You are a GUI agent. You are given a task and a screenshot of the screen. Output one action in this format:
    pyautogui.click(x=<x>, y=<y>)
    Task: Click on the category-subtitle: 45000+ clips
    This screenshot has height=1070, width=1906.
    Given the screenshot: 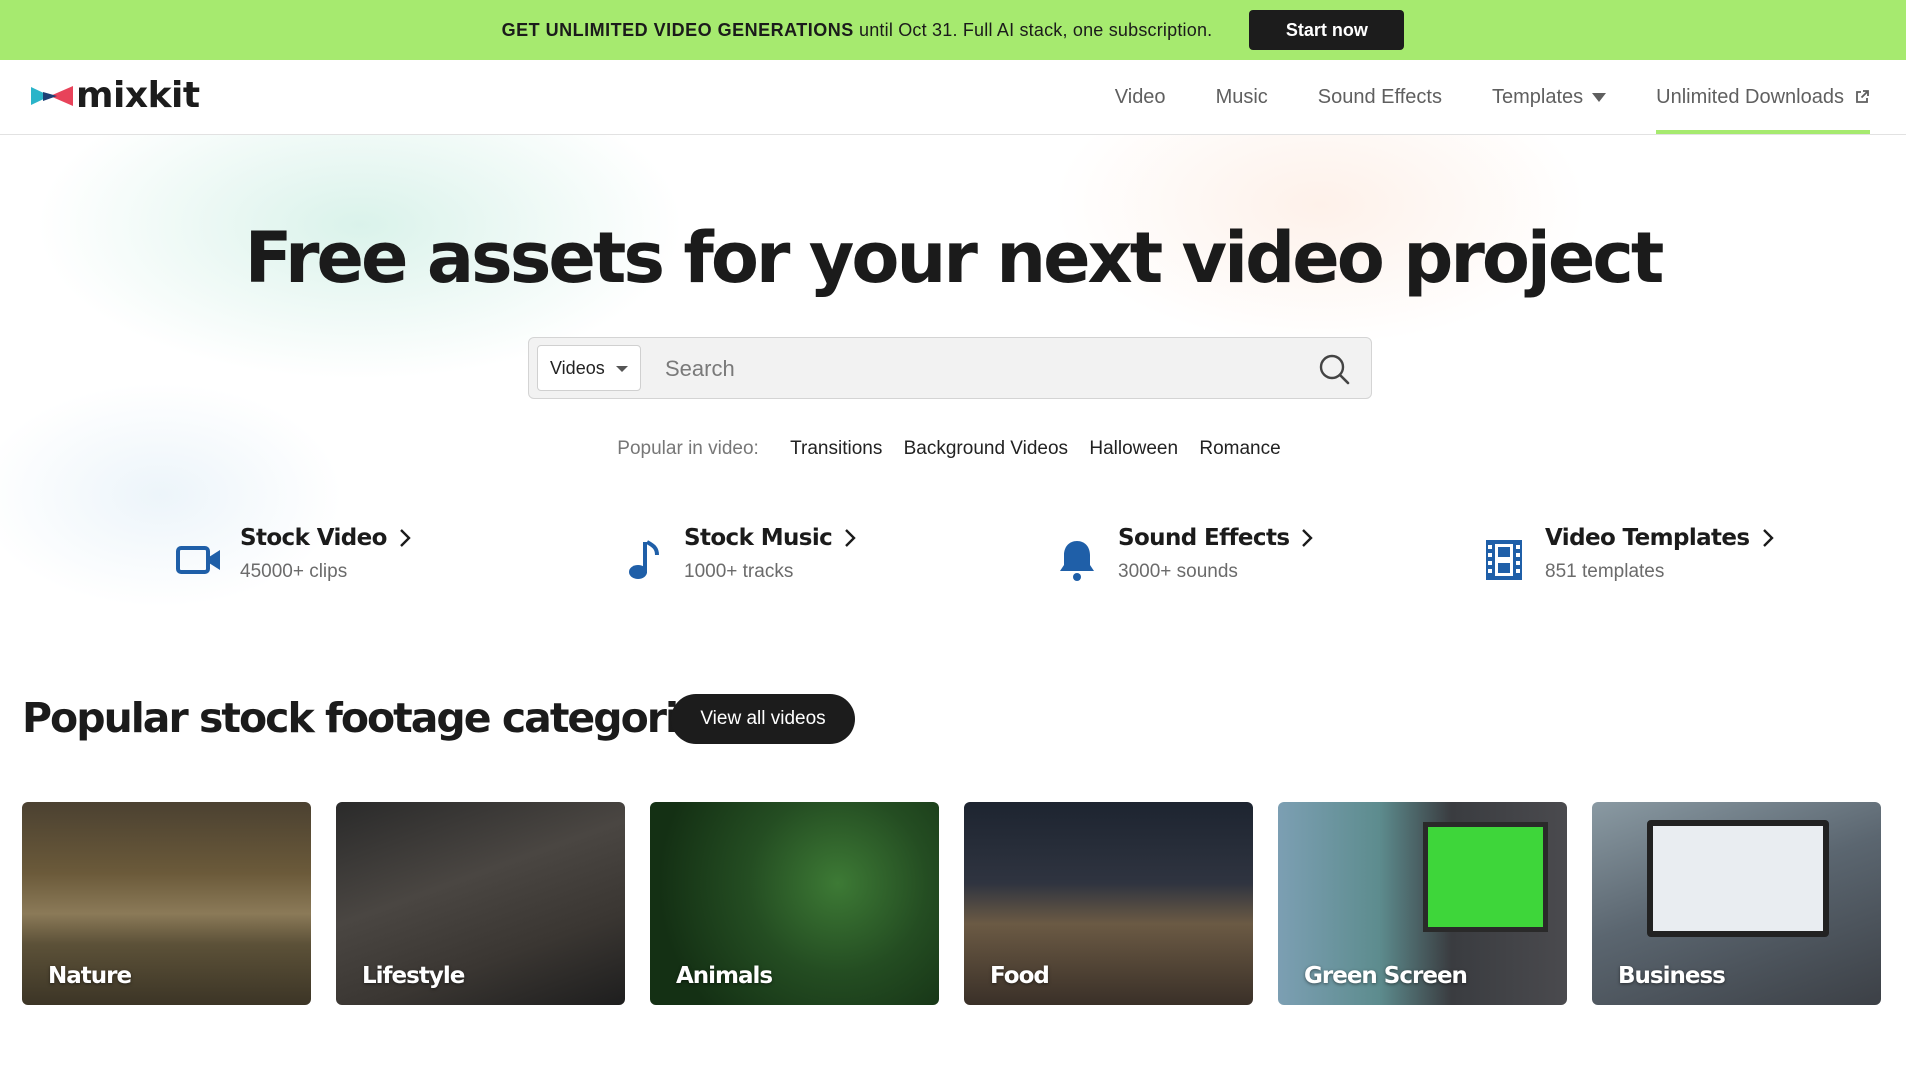 What is the action you would take?
    pyautogui.click(x=294, y=571)
    